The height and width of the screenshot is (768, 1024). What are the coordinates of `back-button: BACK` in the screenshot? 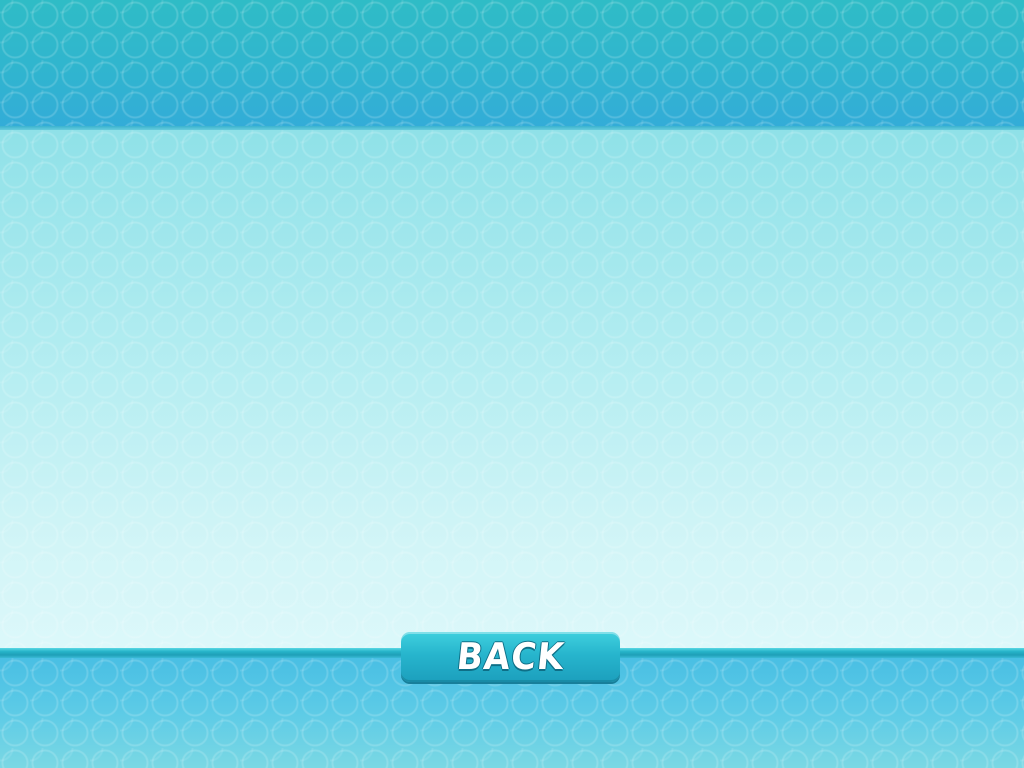 It's located at (510, 657).